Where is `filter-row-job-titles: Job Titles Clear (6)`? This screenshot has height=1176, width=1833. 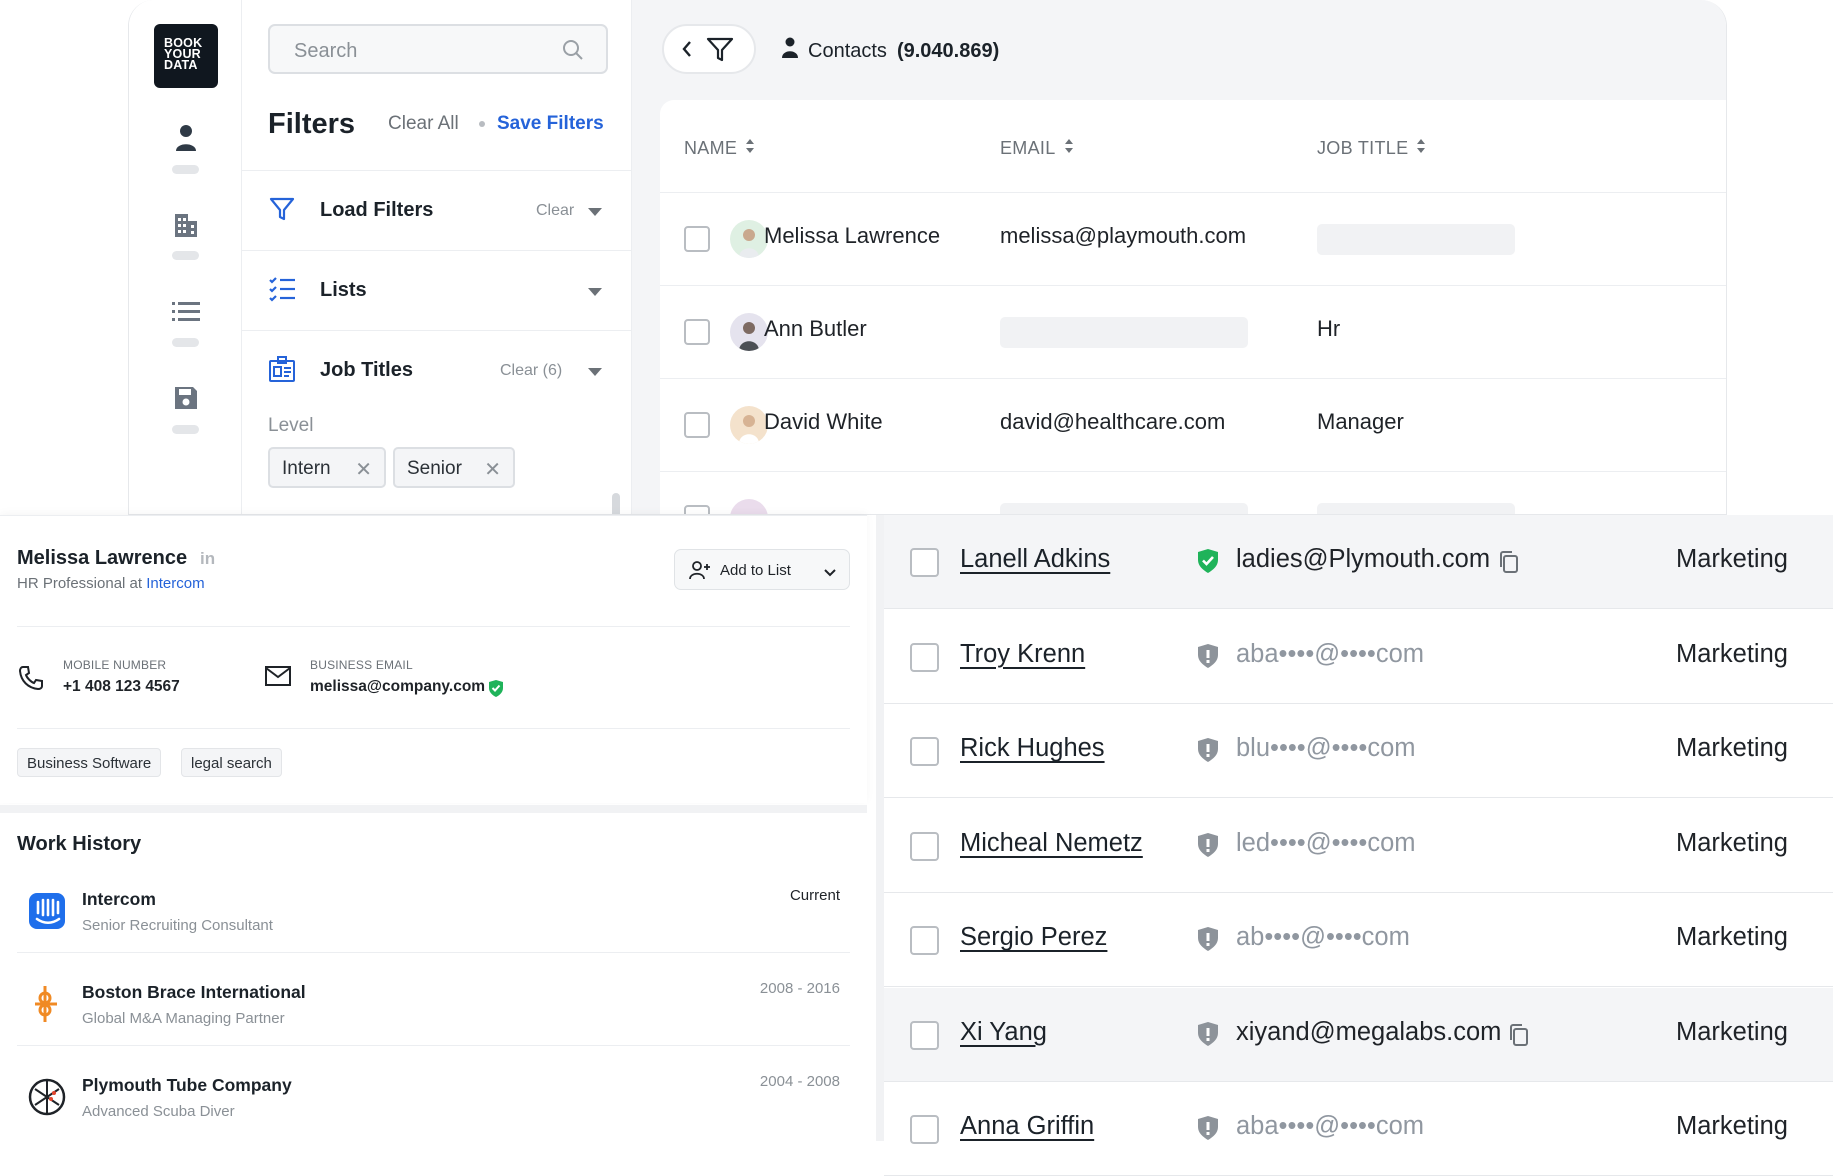 filter-row-job-titles: Job Titles Clear (6) is located at coordinates (437, 370).